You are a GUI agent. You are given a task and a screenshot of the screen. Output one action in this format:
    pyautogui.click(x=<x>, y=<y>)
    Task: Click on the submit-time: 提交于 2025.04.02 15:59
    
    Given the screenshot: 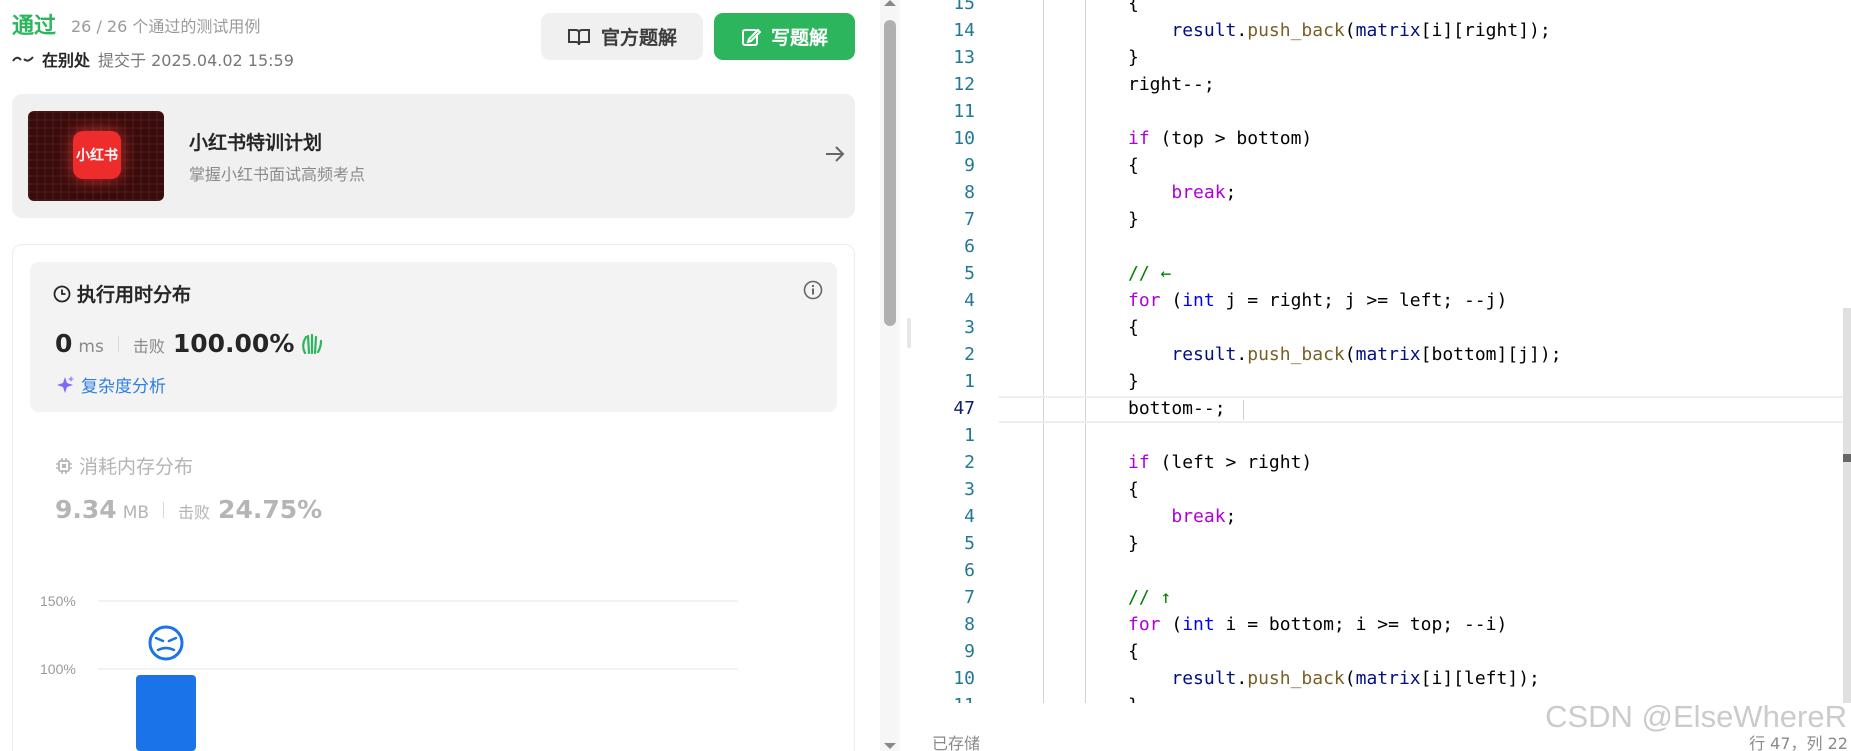 What is the action you would take?
    pyautogui.click(x=196, y=60)
    